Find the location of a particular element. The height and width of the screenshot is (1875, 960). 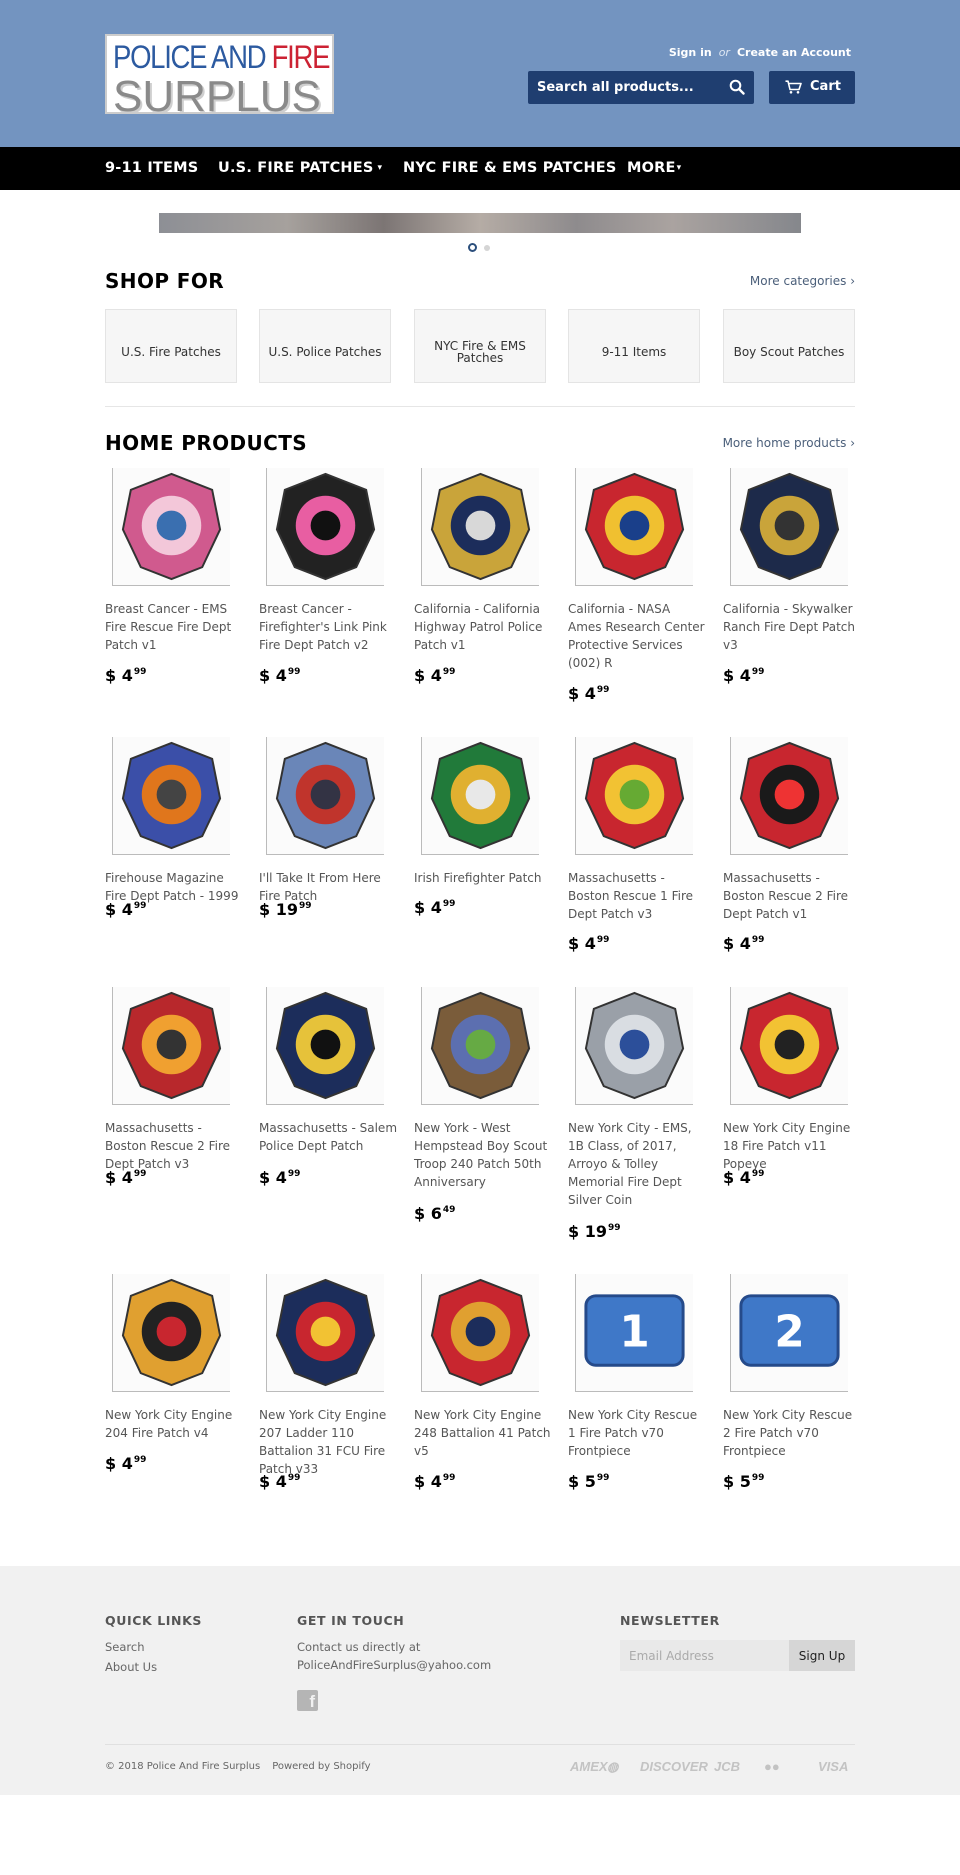

product-price: $ 599 is located at coordinates (744, 1481).